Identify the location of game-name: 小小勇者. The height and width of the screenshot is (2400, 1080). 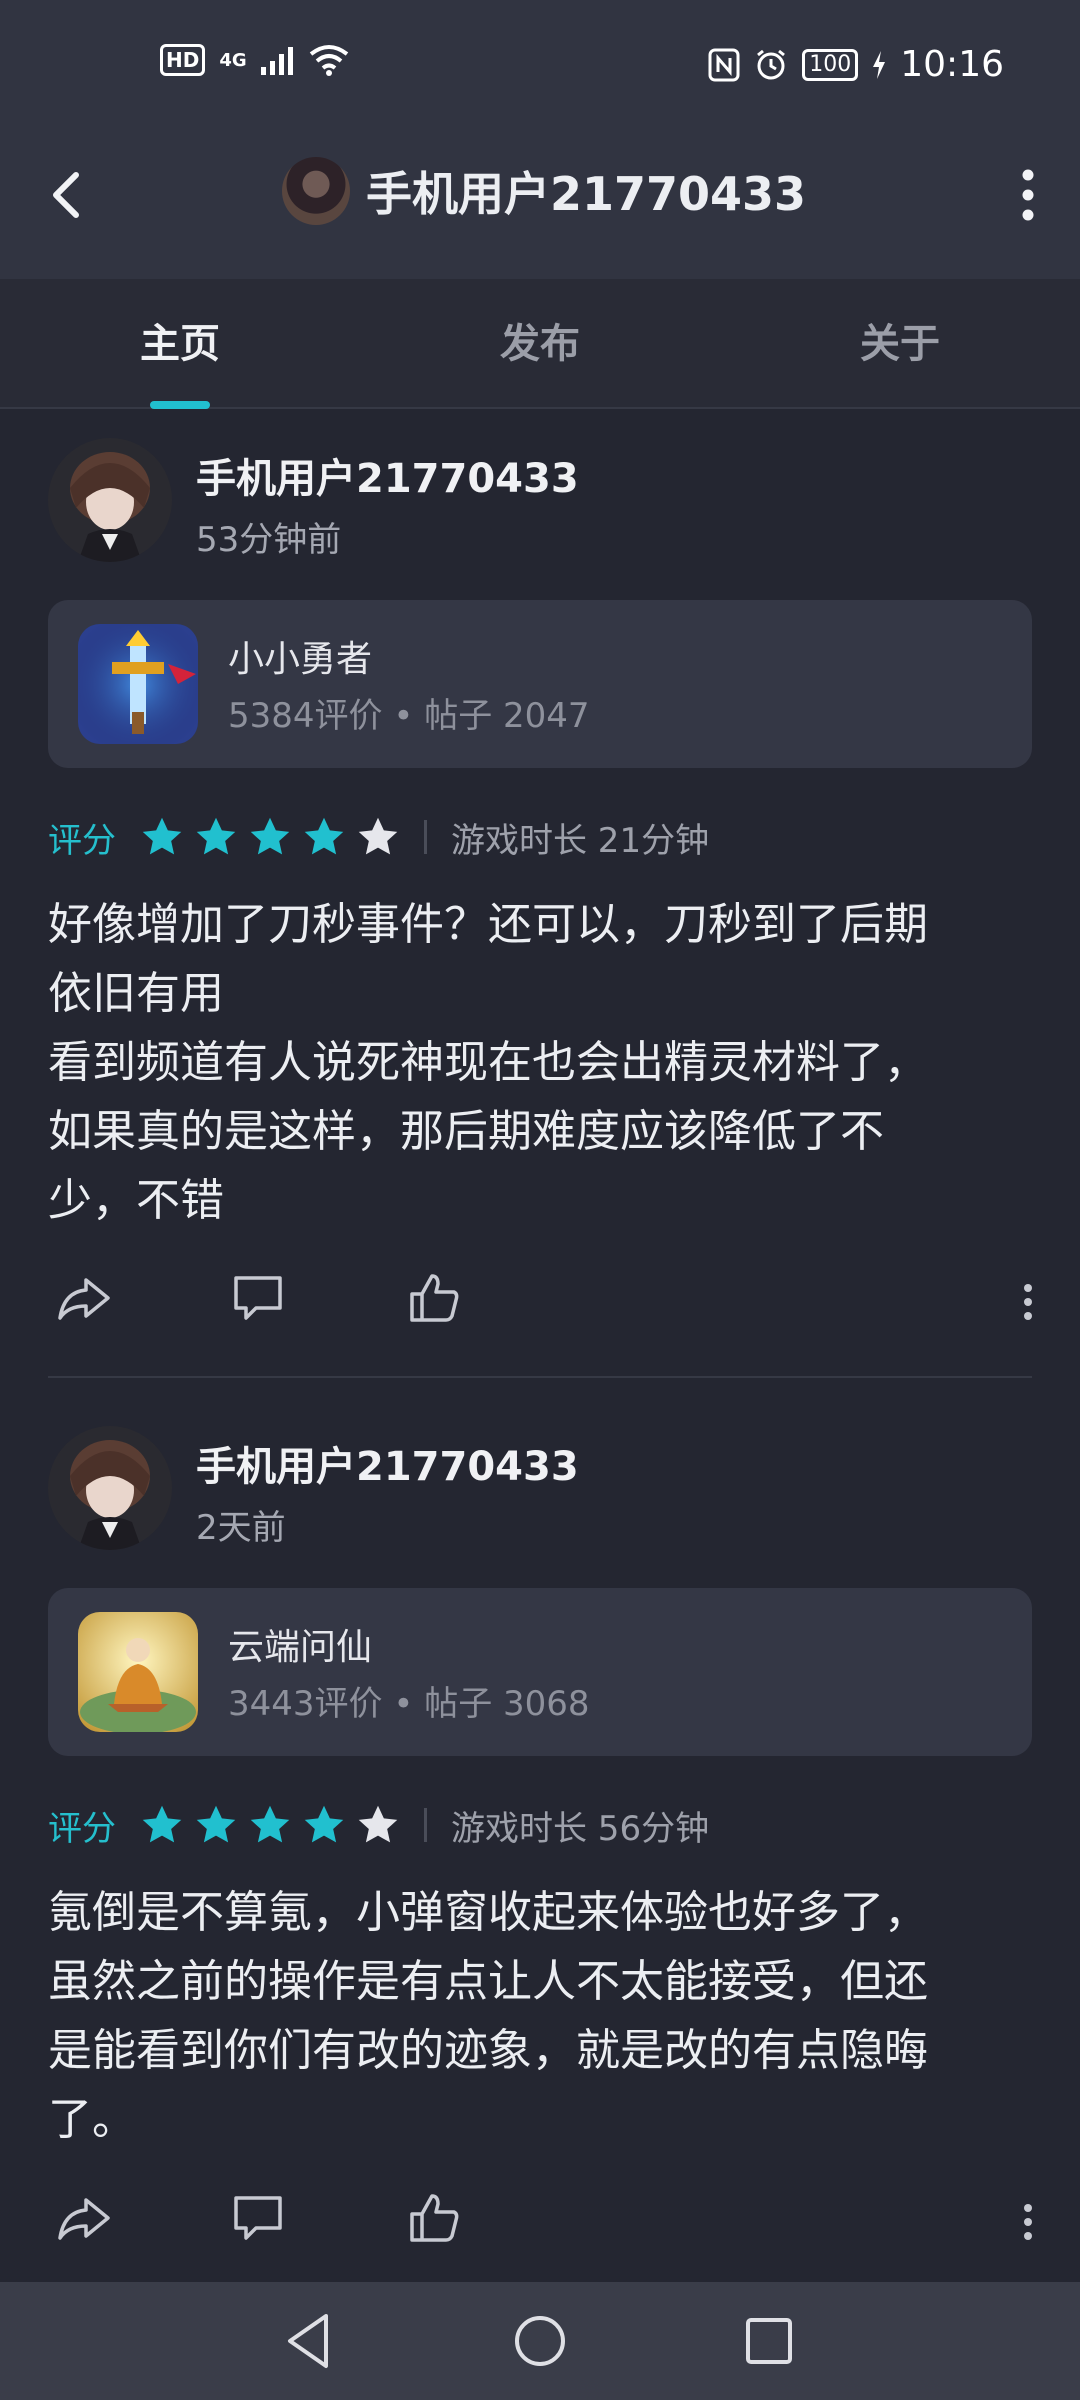
(300, 659).